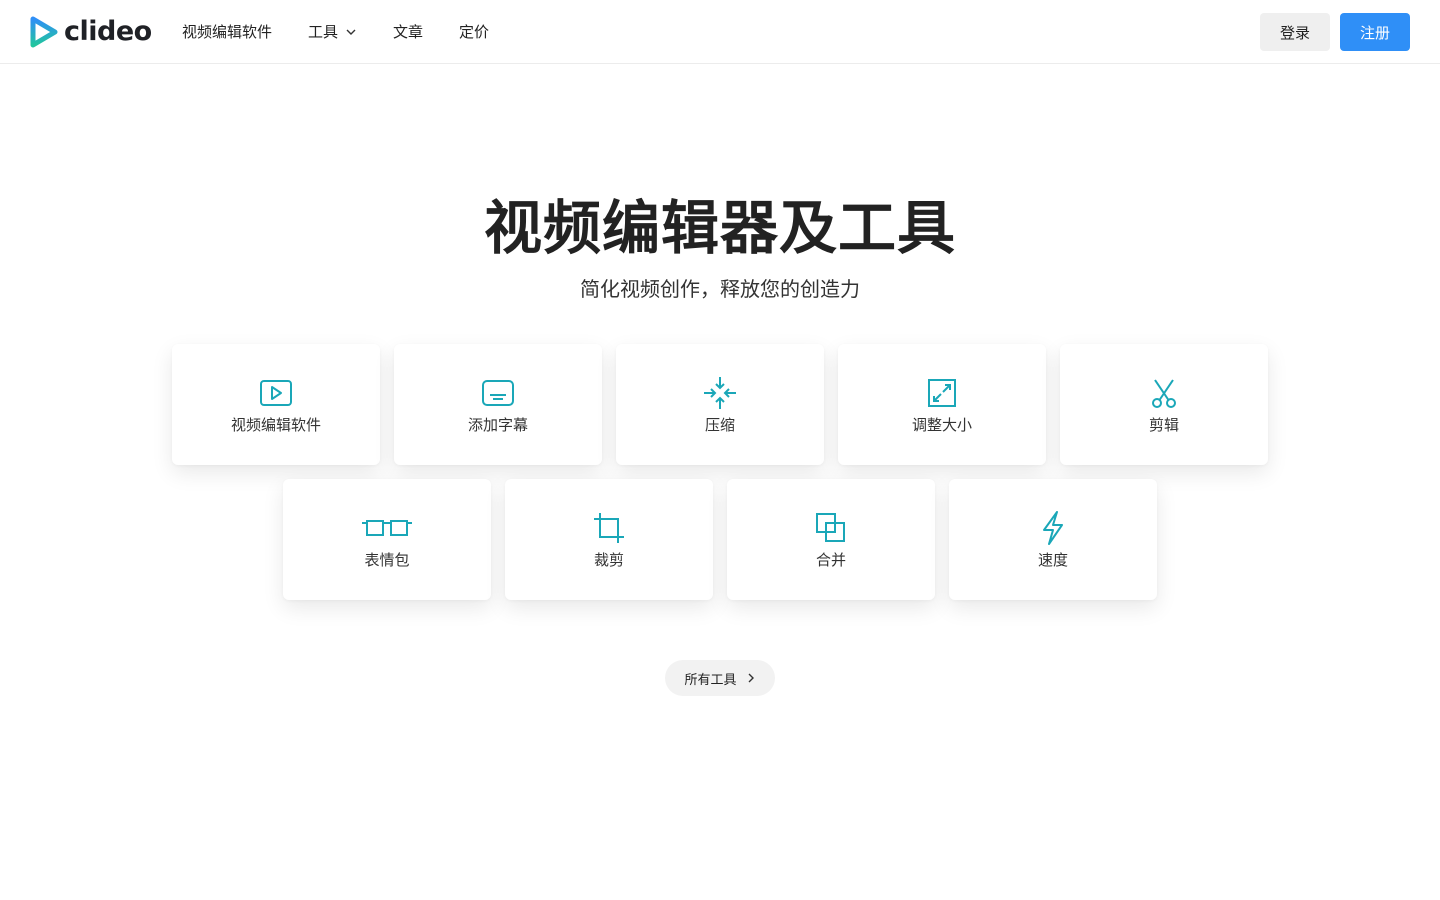 This screenshot has height=900, width=1440. Describe the element at coordinates (720, 393) in the screenshot. I see `compress-icon` at that location.